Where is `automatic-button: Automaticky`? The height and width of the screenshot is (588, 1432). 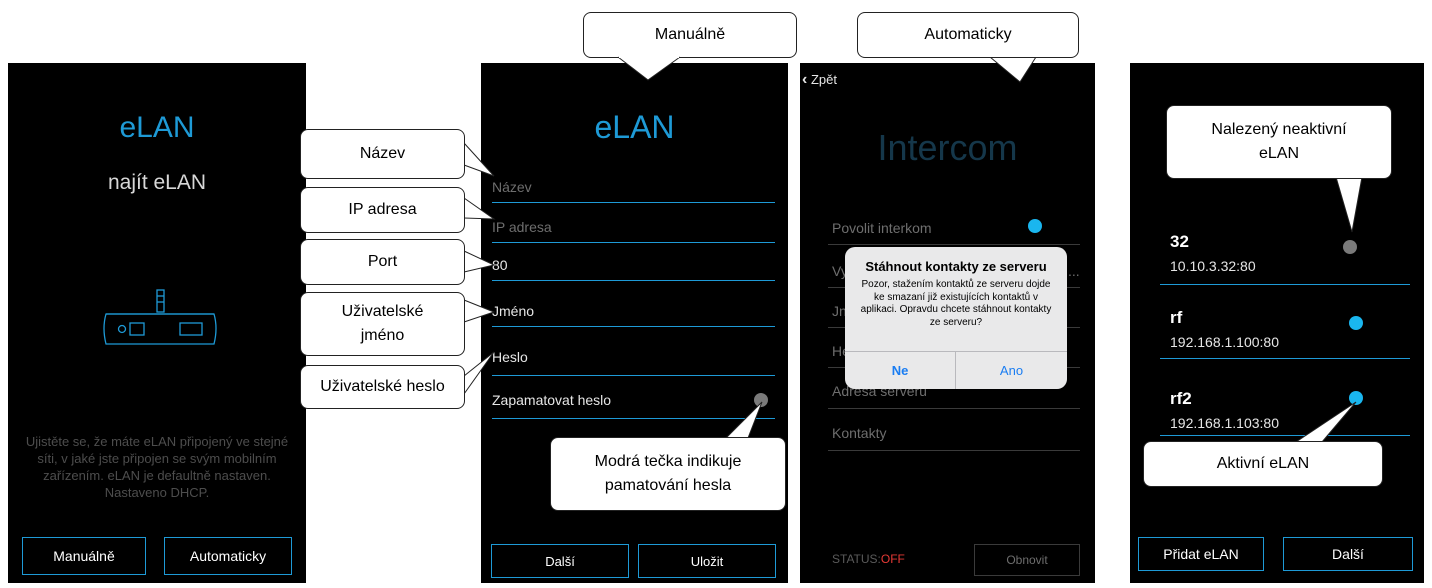
automatic-button: Automaticky is located at coordinates (228, 556).